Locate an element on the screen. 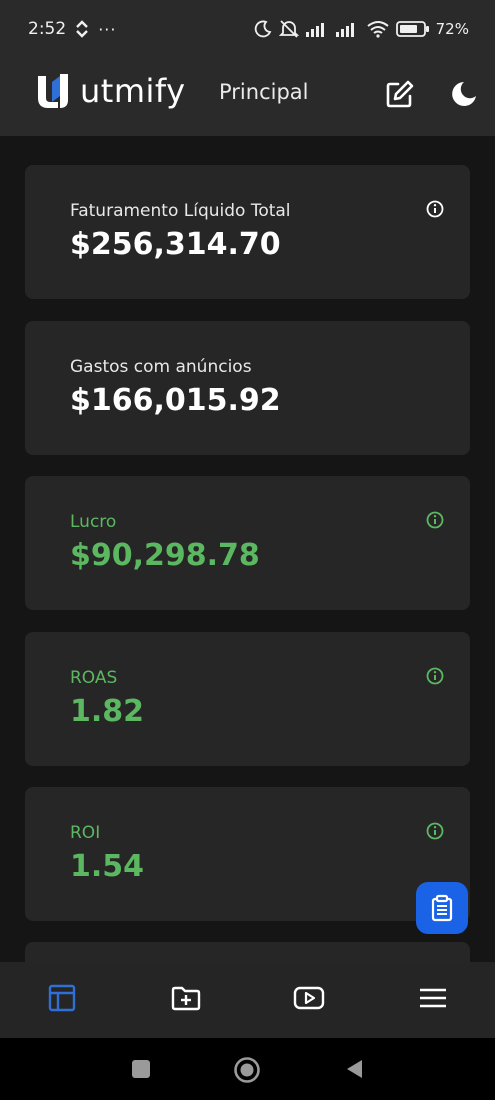  status-right: 72% is located at coordinates (361, 29).